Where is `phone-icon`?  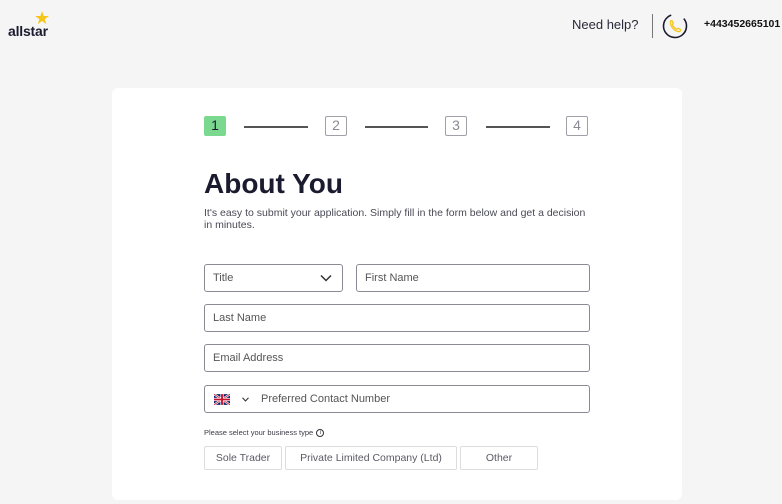
phone-icon is located at coordinates (675, 26).